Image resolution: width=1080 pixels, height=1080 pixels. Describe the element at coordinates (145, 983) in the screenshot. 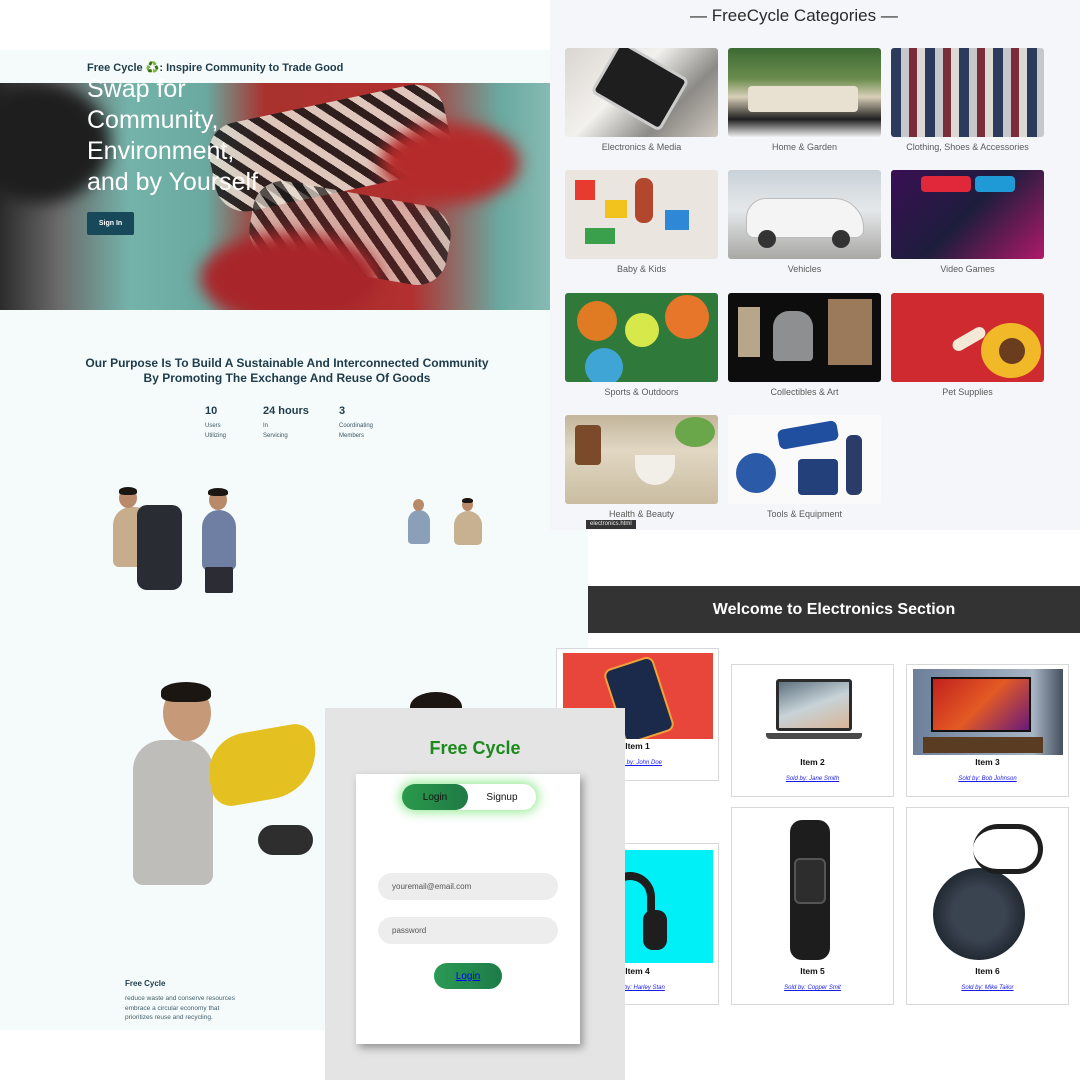

I see `footer-brand: Free Cycle` at that location.